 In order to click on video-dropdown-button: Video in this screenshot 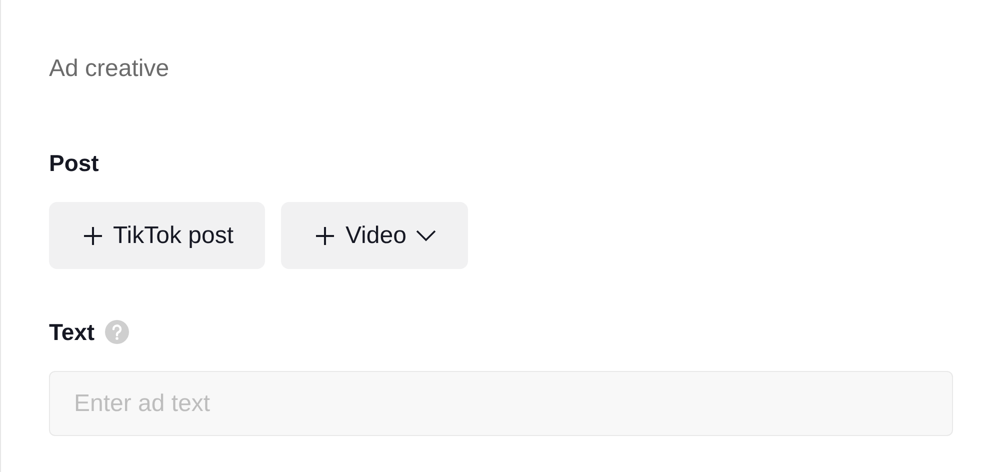, I will do `click(374, 235)`.